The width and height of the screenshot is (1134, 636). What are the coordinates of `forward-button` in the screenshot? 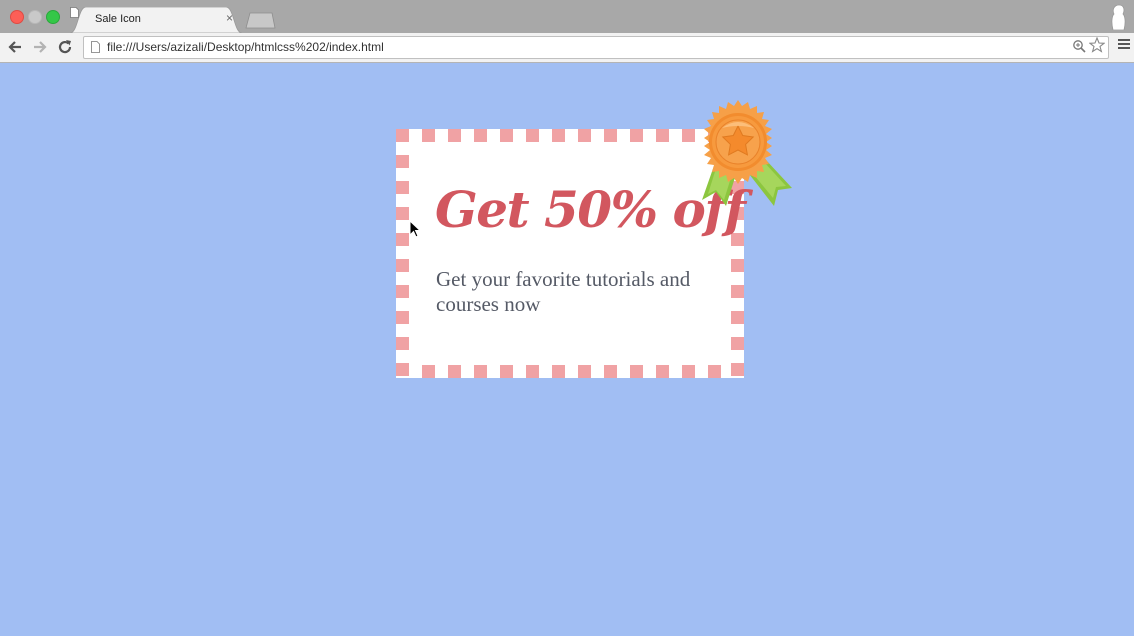 It's located at (40, 47).